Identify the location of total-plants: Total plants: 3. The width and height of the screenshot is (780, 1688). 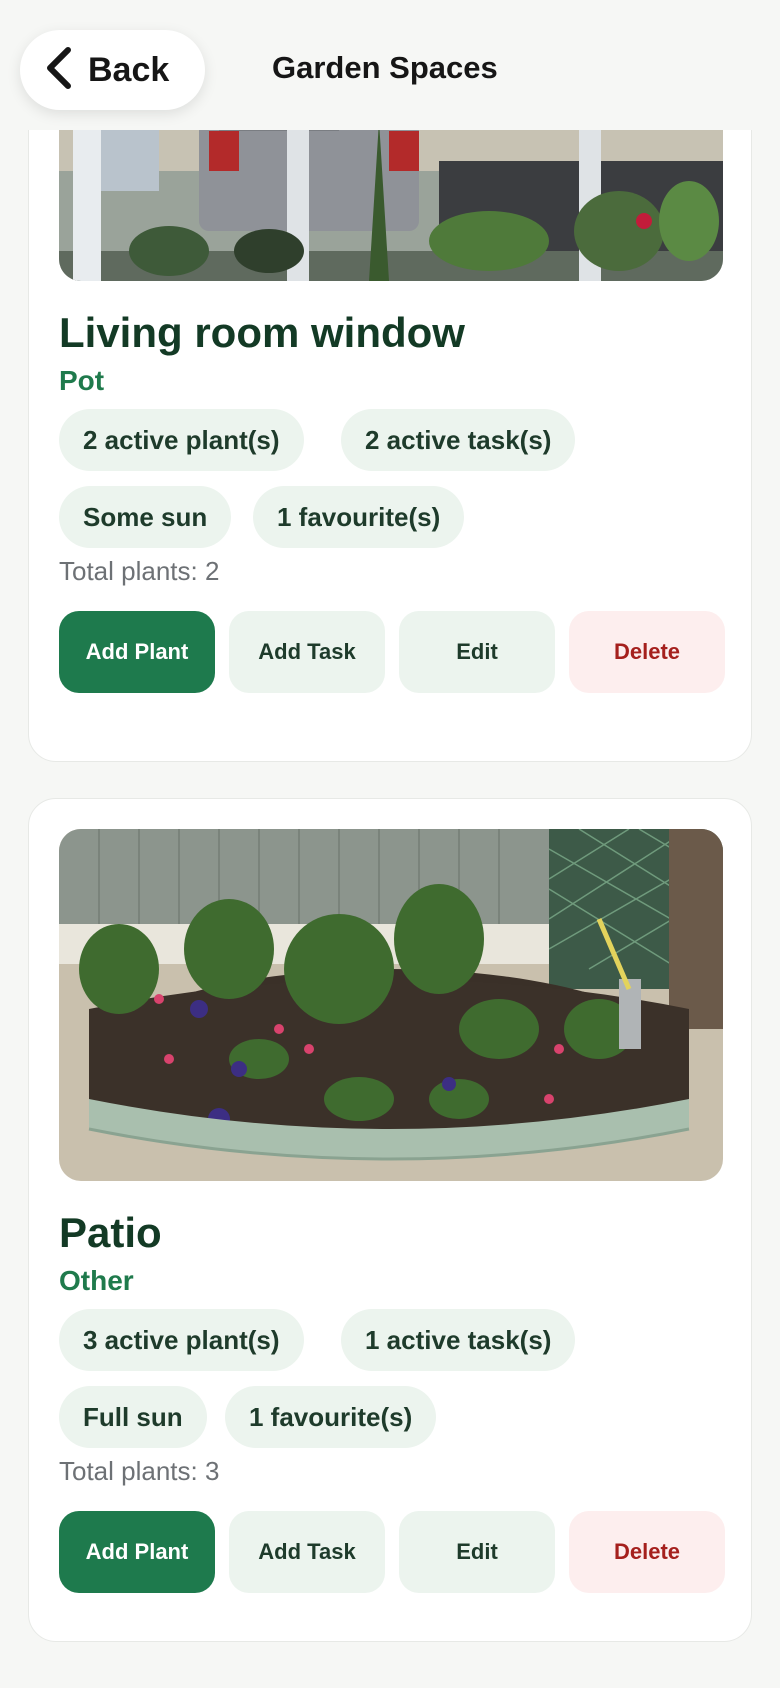
(139, 1471).